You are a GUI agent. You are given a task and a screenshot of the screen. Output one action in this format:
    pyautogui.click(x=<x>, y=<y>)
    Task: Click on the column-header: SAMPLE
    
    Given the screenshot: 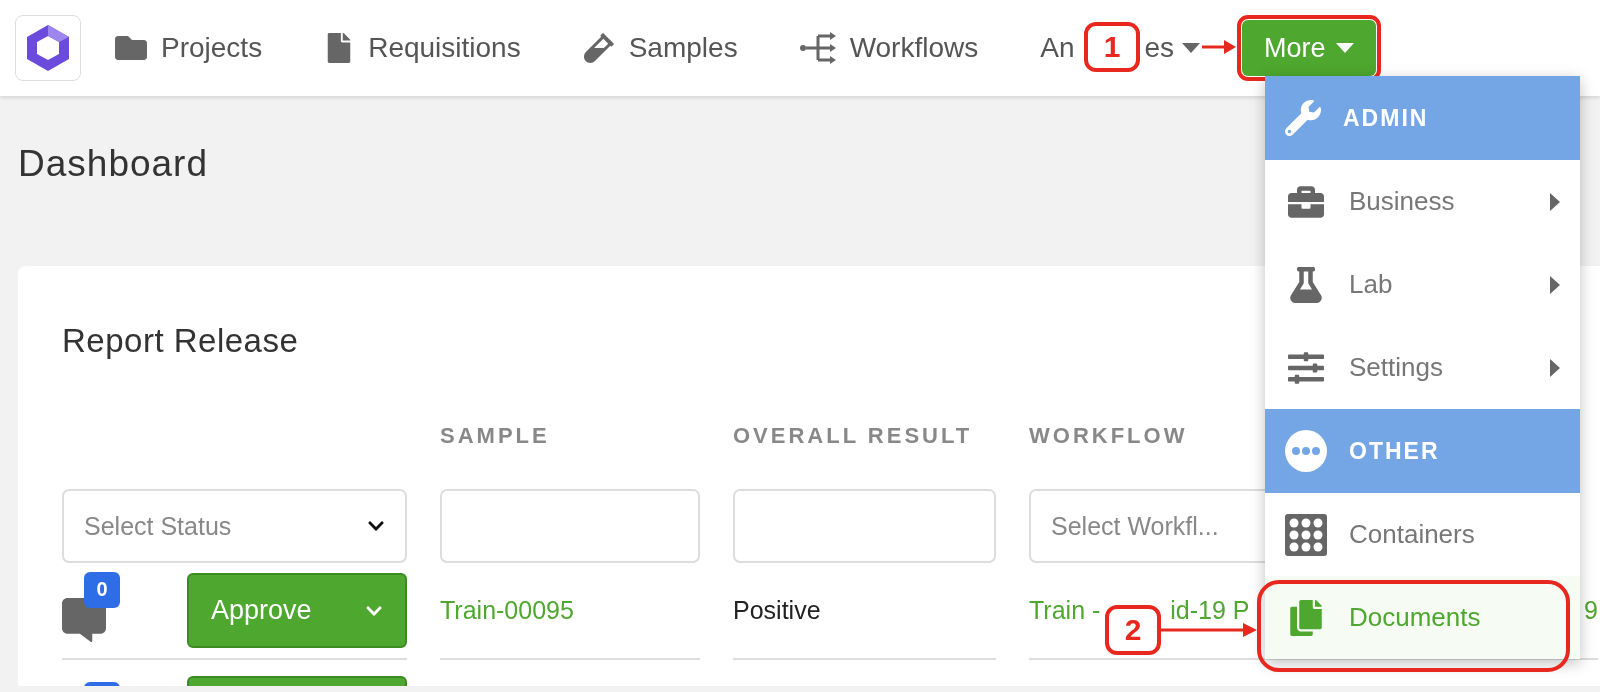 What is the action you would take?
    pyautogui.click(x=495, y=435)
    